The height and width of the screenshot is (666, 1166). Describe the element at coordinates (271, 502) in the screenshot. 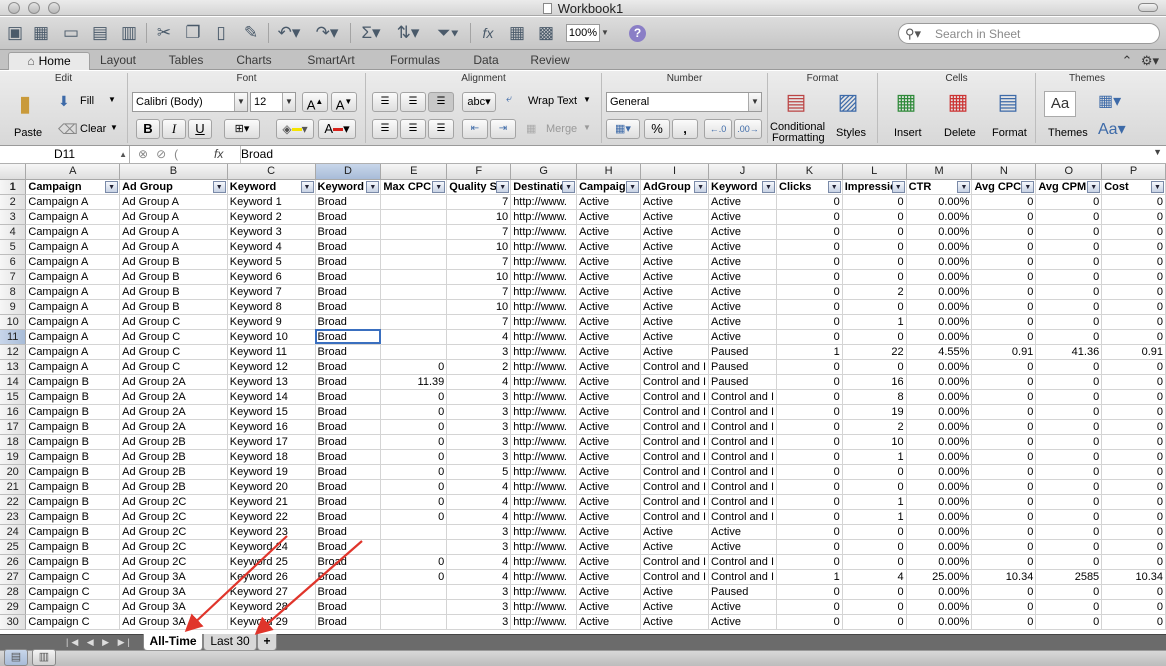

I see `cell: Keyword 21` at that location.